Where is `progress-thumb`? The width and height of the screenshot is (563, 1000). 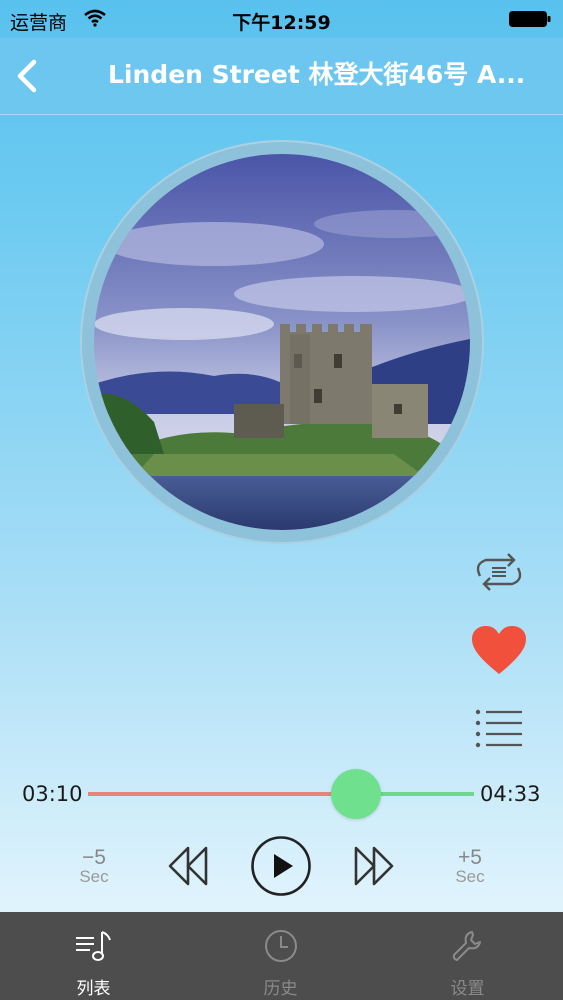
progress-thumb is located at coordinates (356, 794).